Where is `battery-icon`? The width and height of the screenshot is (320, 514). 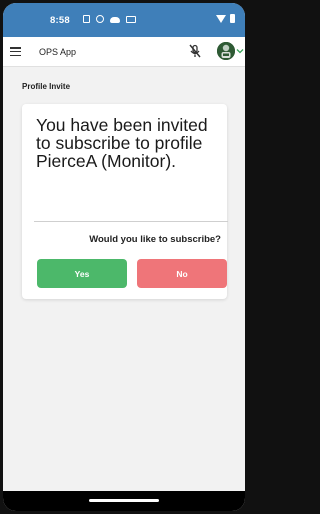 battery-icon is located at coordinates (232, 18).